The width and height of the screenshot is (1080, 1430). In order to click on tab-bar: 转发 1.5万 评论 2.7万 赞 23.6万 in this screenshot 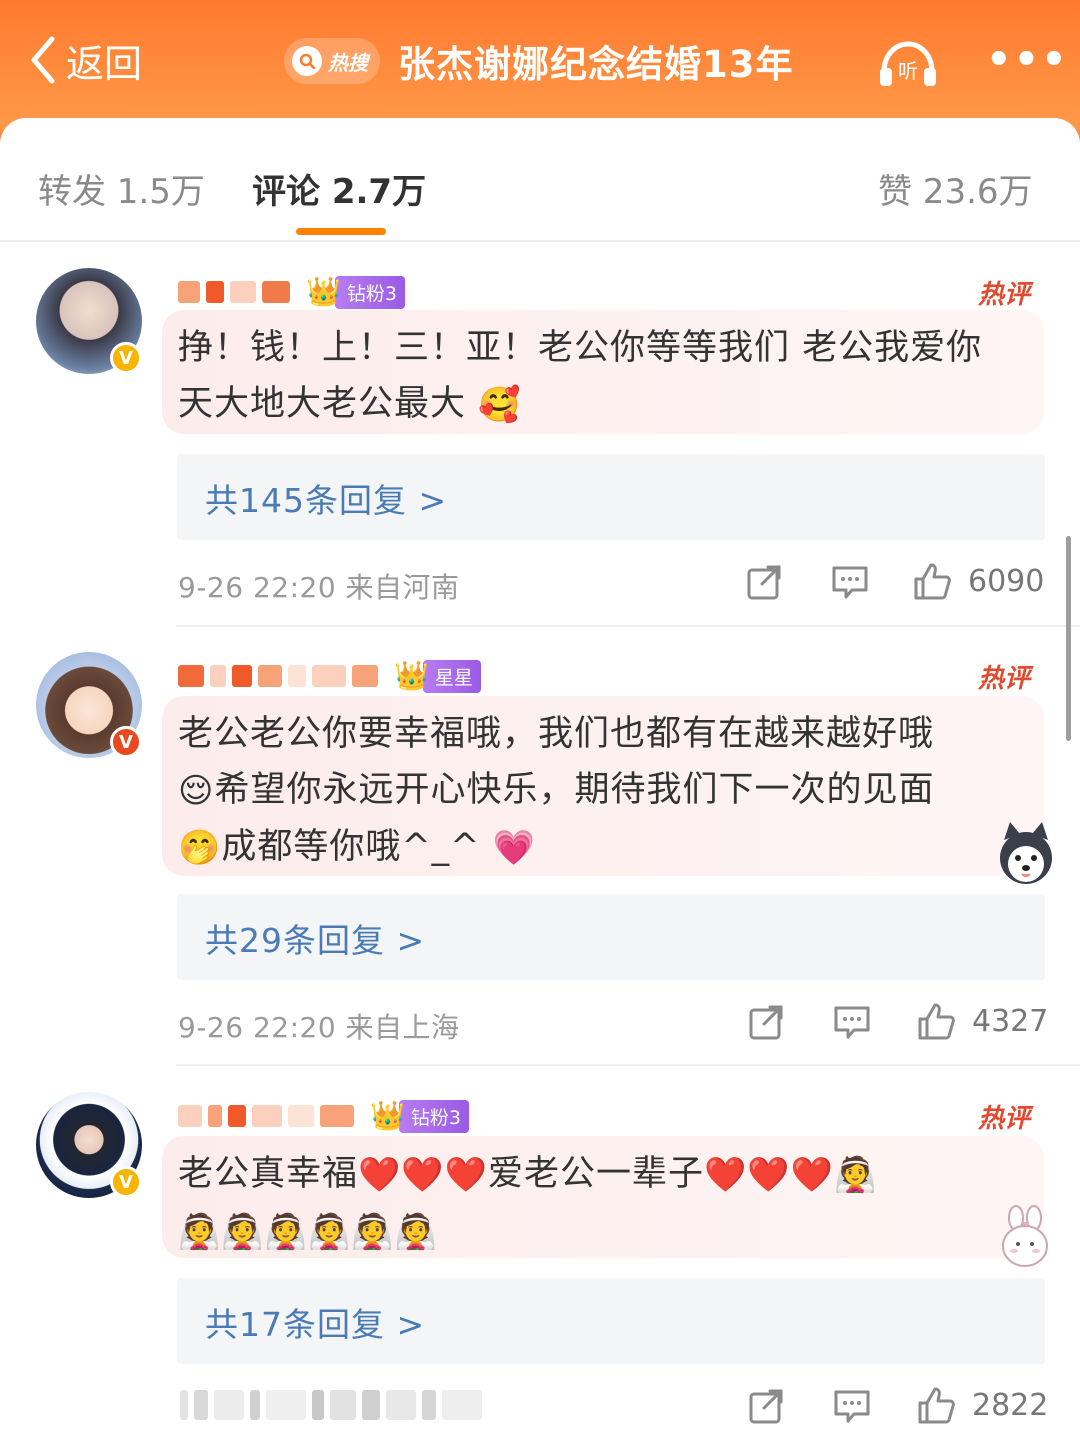, I will do `click(540, 180)`.